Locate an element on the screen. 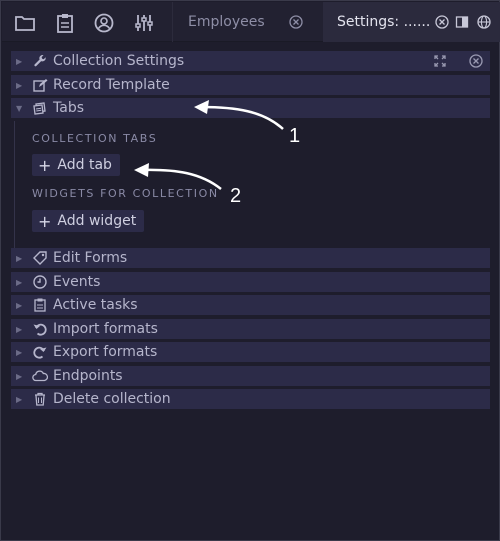 The height and width of the screenshot is (541, 500). annotation-number-2: 2 is located at coordinates (236, 196).